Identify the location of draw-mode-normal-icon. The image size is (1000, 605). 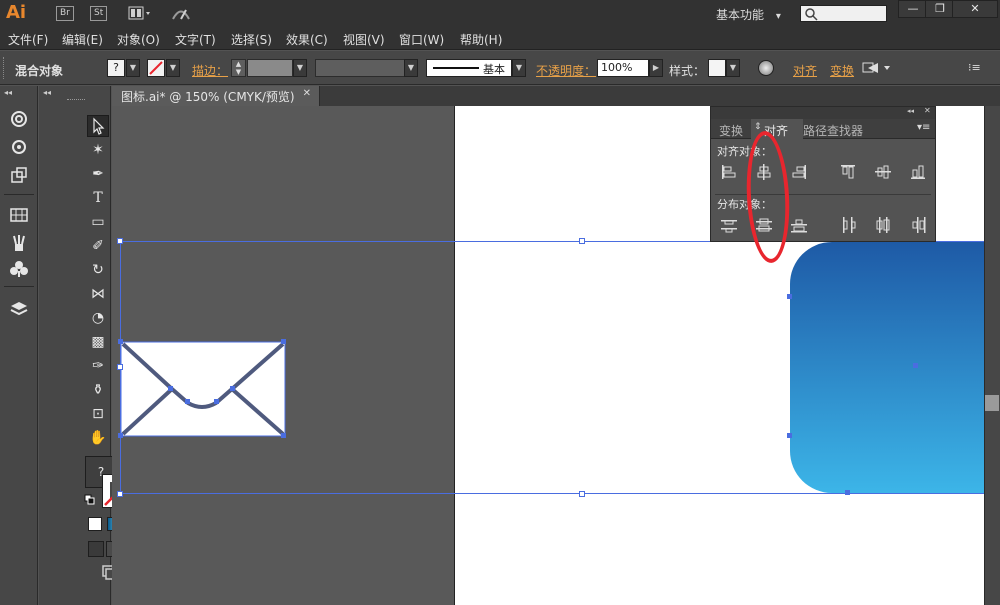
(96, 549).